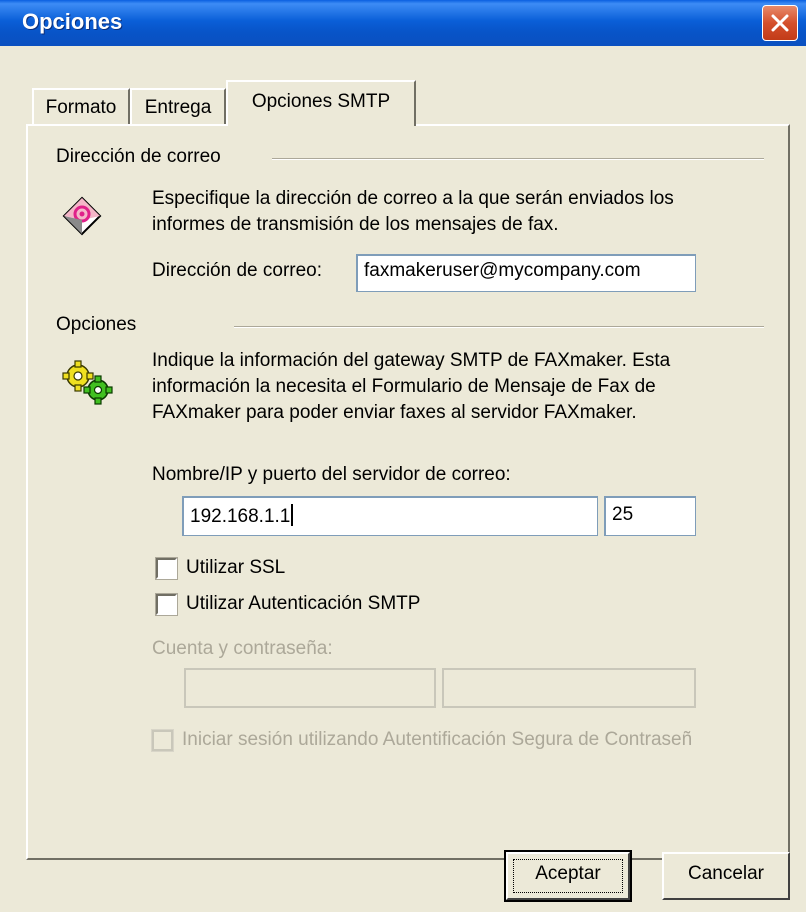  What do you see at coordinates (569, 688) in the screenshot?
I see `password-input` at bounding box center [569, 688].